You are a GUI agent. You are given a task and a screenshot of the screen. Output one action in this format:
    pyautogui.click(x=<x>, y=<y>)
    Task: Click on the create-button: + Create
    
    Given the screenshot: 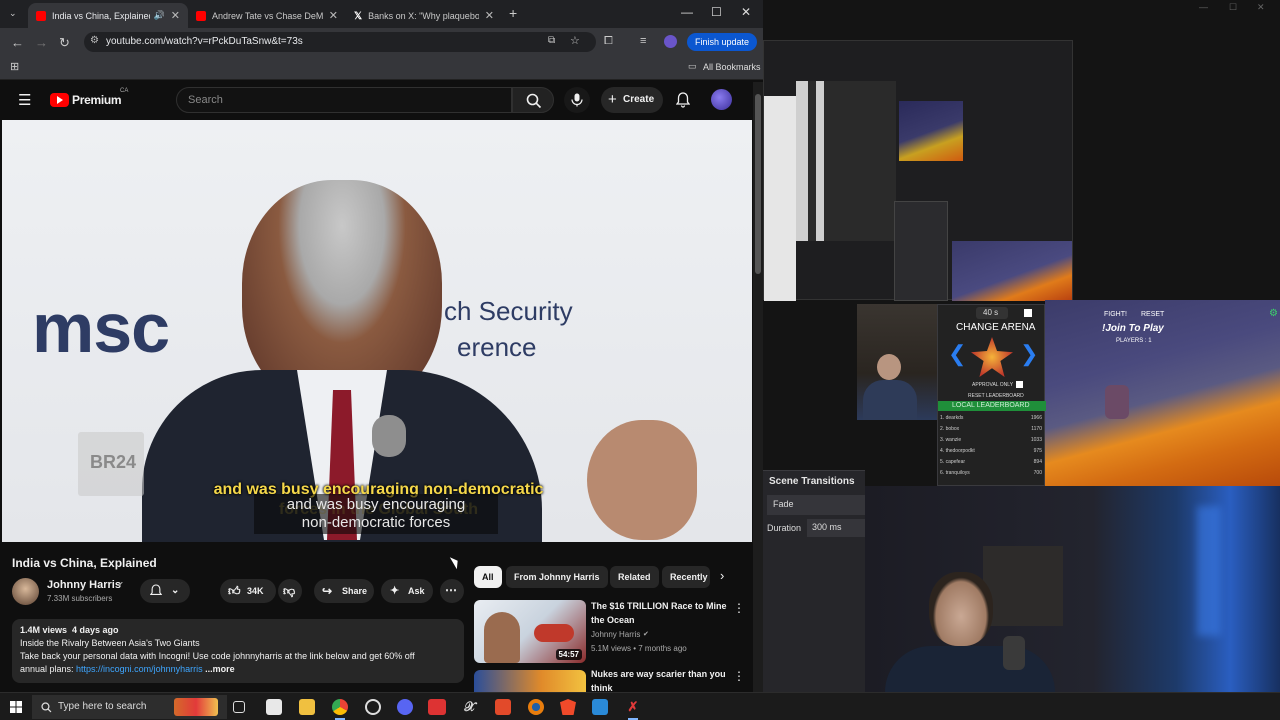 What is the action you would take?
    pyautogui.click(x=632, y=100)
    